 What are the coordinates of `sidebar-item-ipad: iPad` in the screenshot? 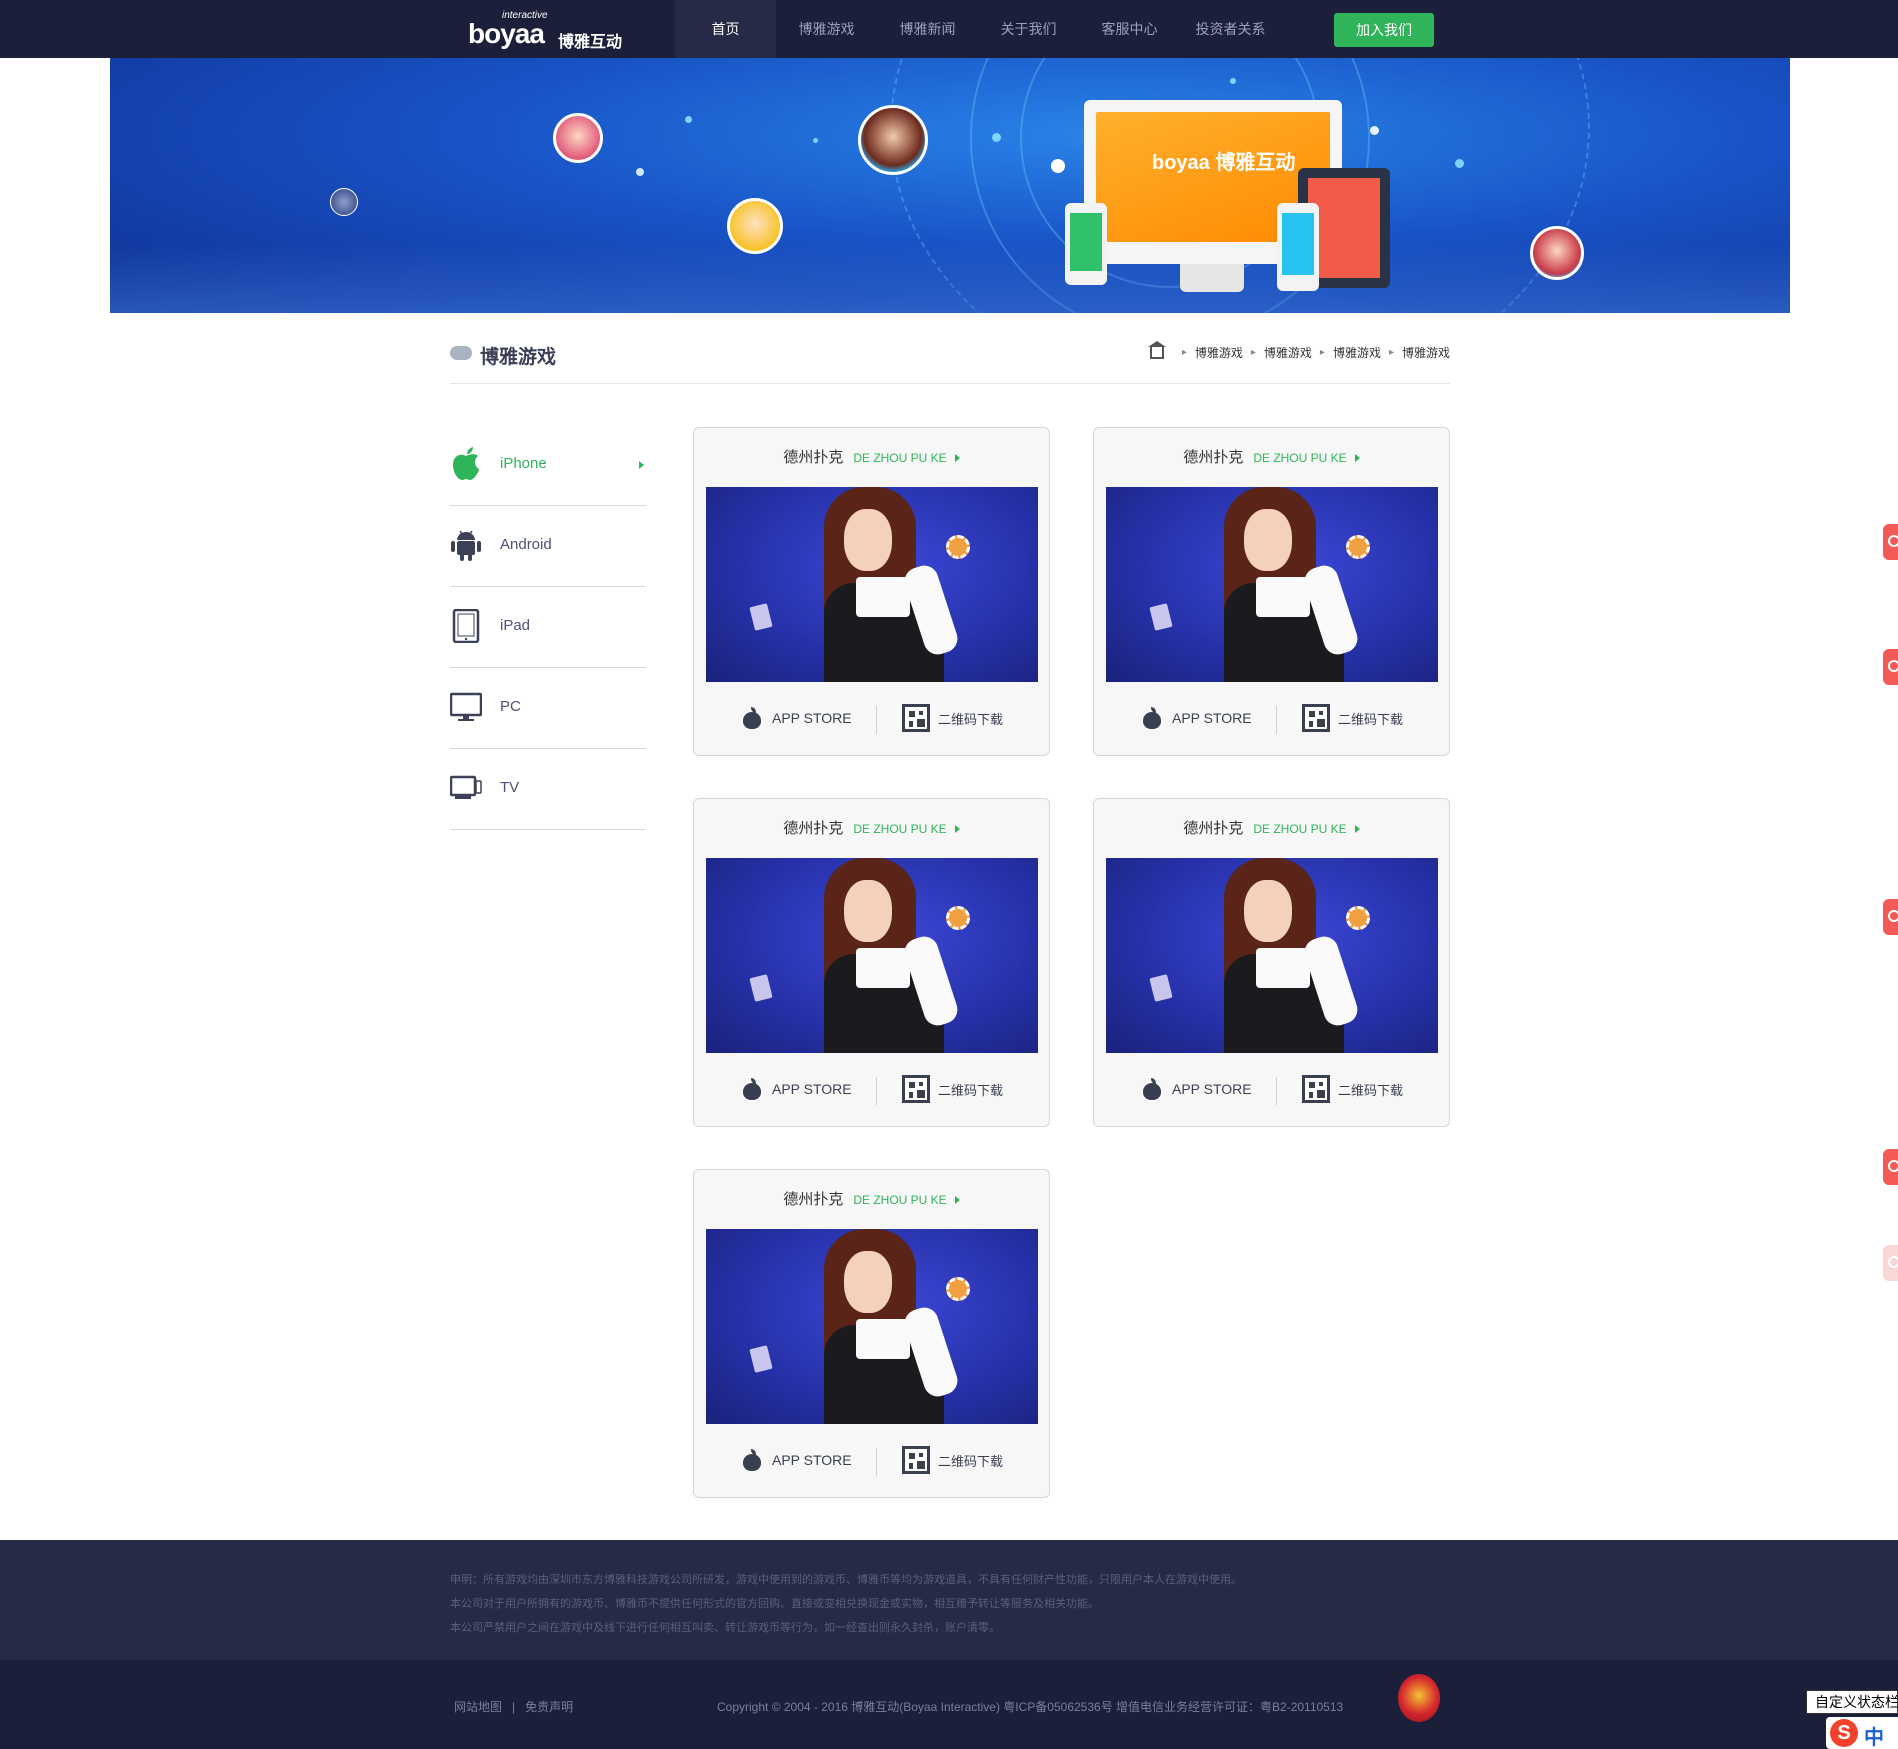 It's located at (548, 627).